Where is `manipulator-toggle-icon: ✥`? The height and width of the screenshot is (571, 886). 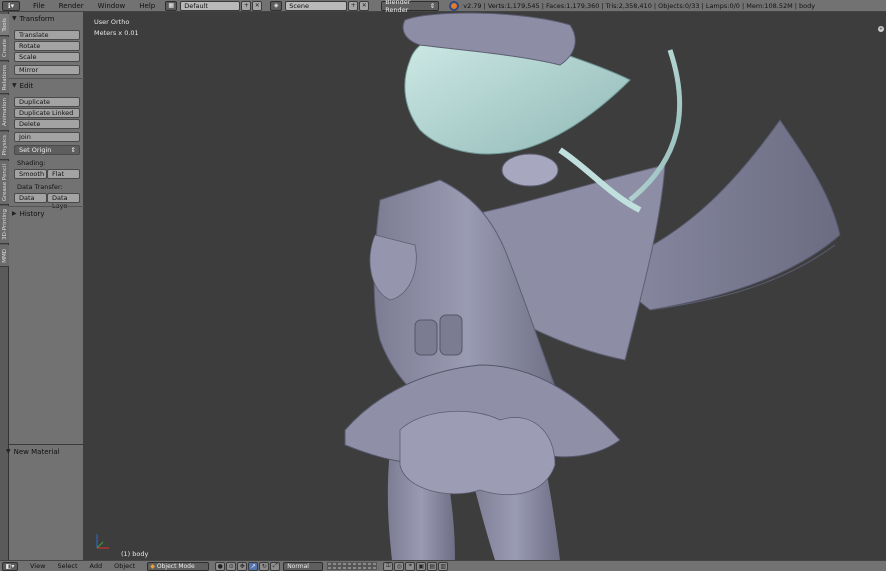 manipulator-toggle-icon: ✥ is located at coordinates (242, 566).